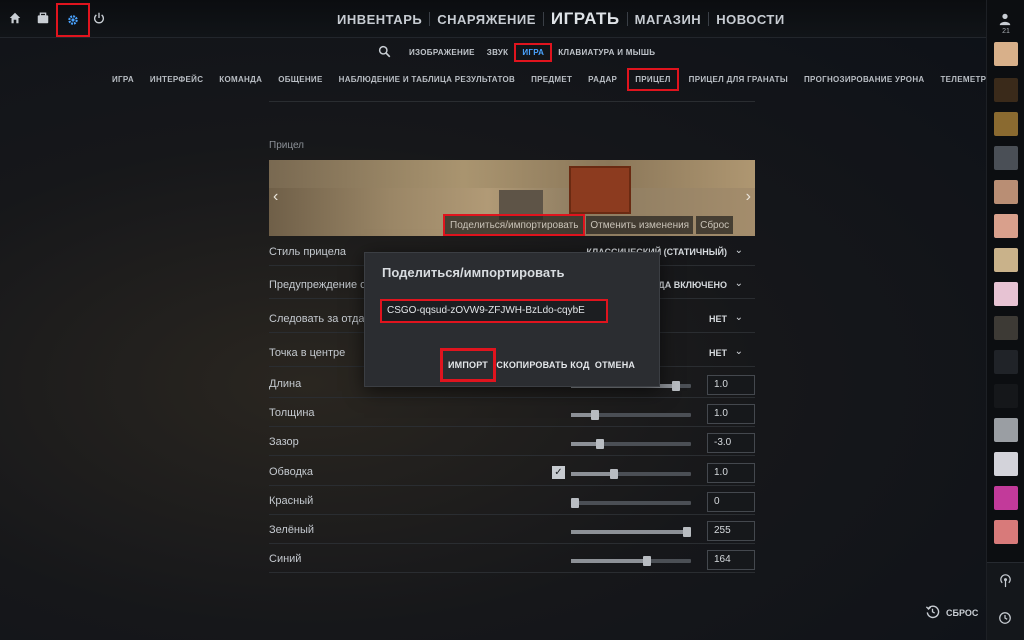 This screenshot has width=1024, height=640. I want to click on outline-slider, so click(631, 474).